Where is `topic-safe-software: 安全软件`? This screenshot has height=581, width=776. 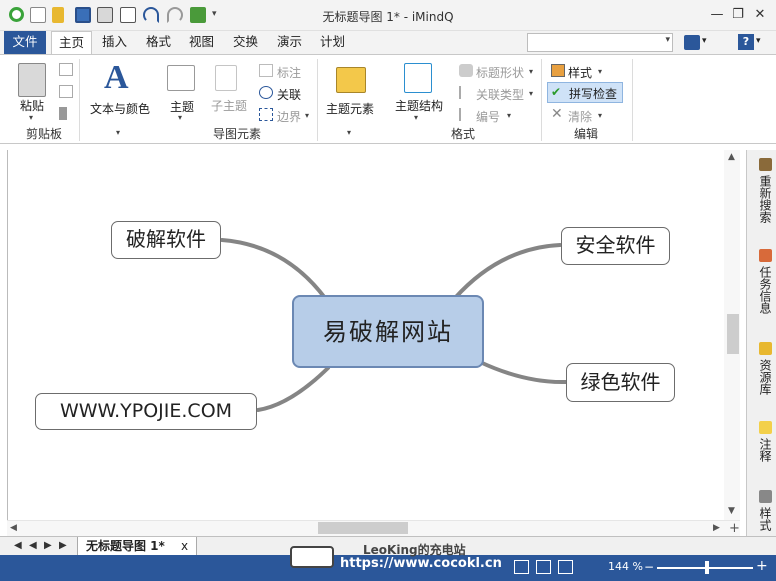
topic-safe-software: 安全软件 is located at coordinates (615, 246).